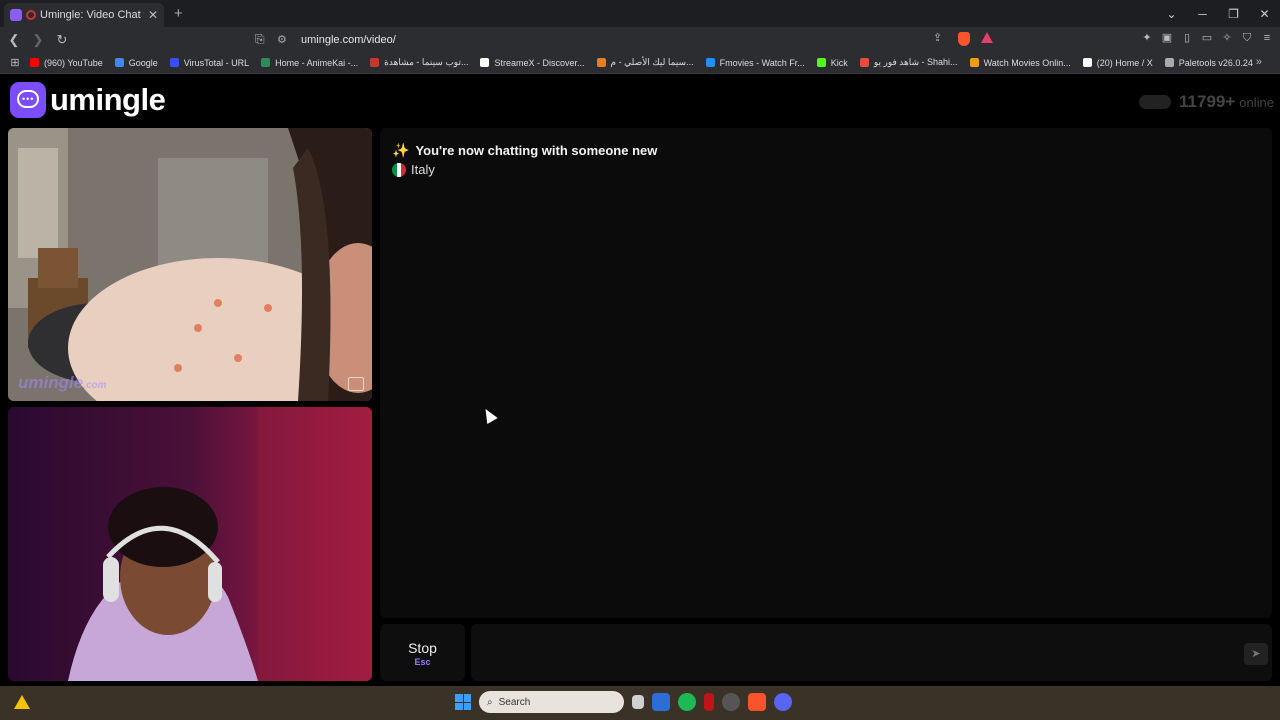 Image resolution: width=1280 pixels, height=720 pixels. Describe the element at coordinates (987, 37) in the screenshot. I see `brave-rewards-icon` at that location.